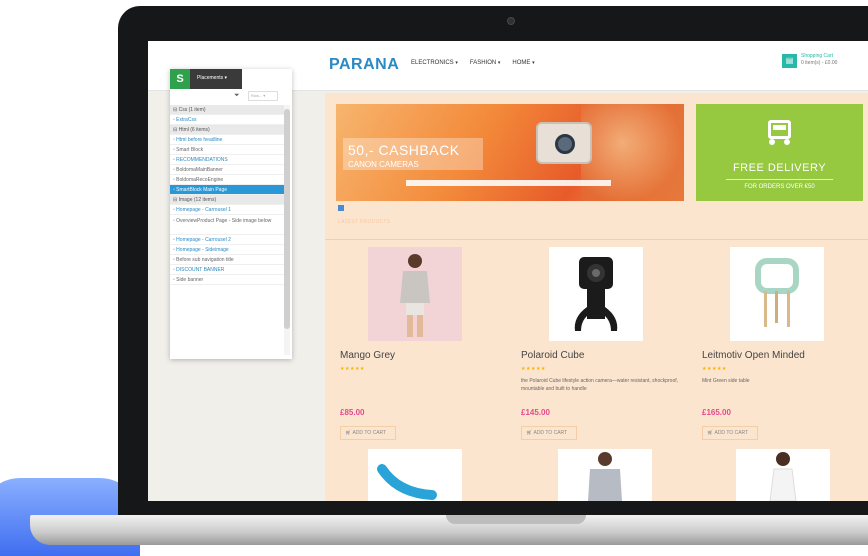 The height and width of the screenshot is (556, 868). I want to click on section-title: LATEST PRODUCTS, so click(364, 222).